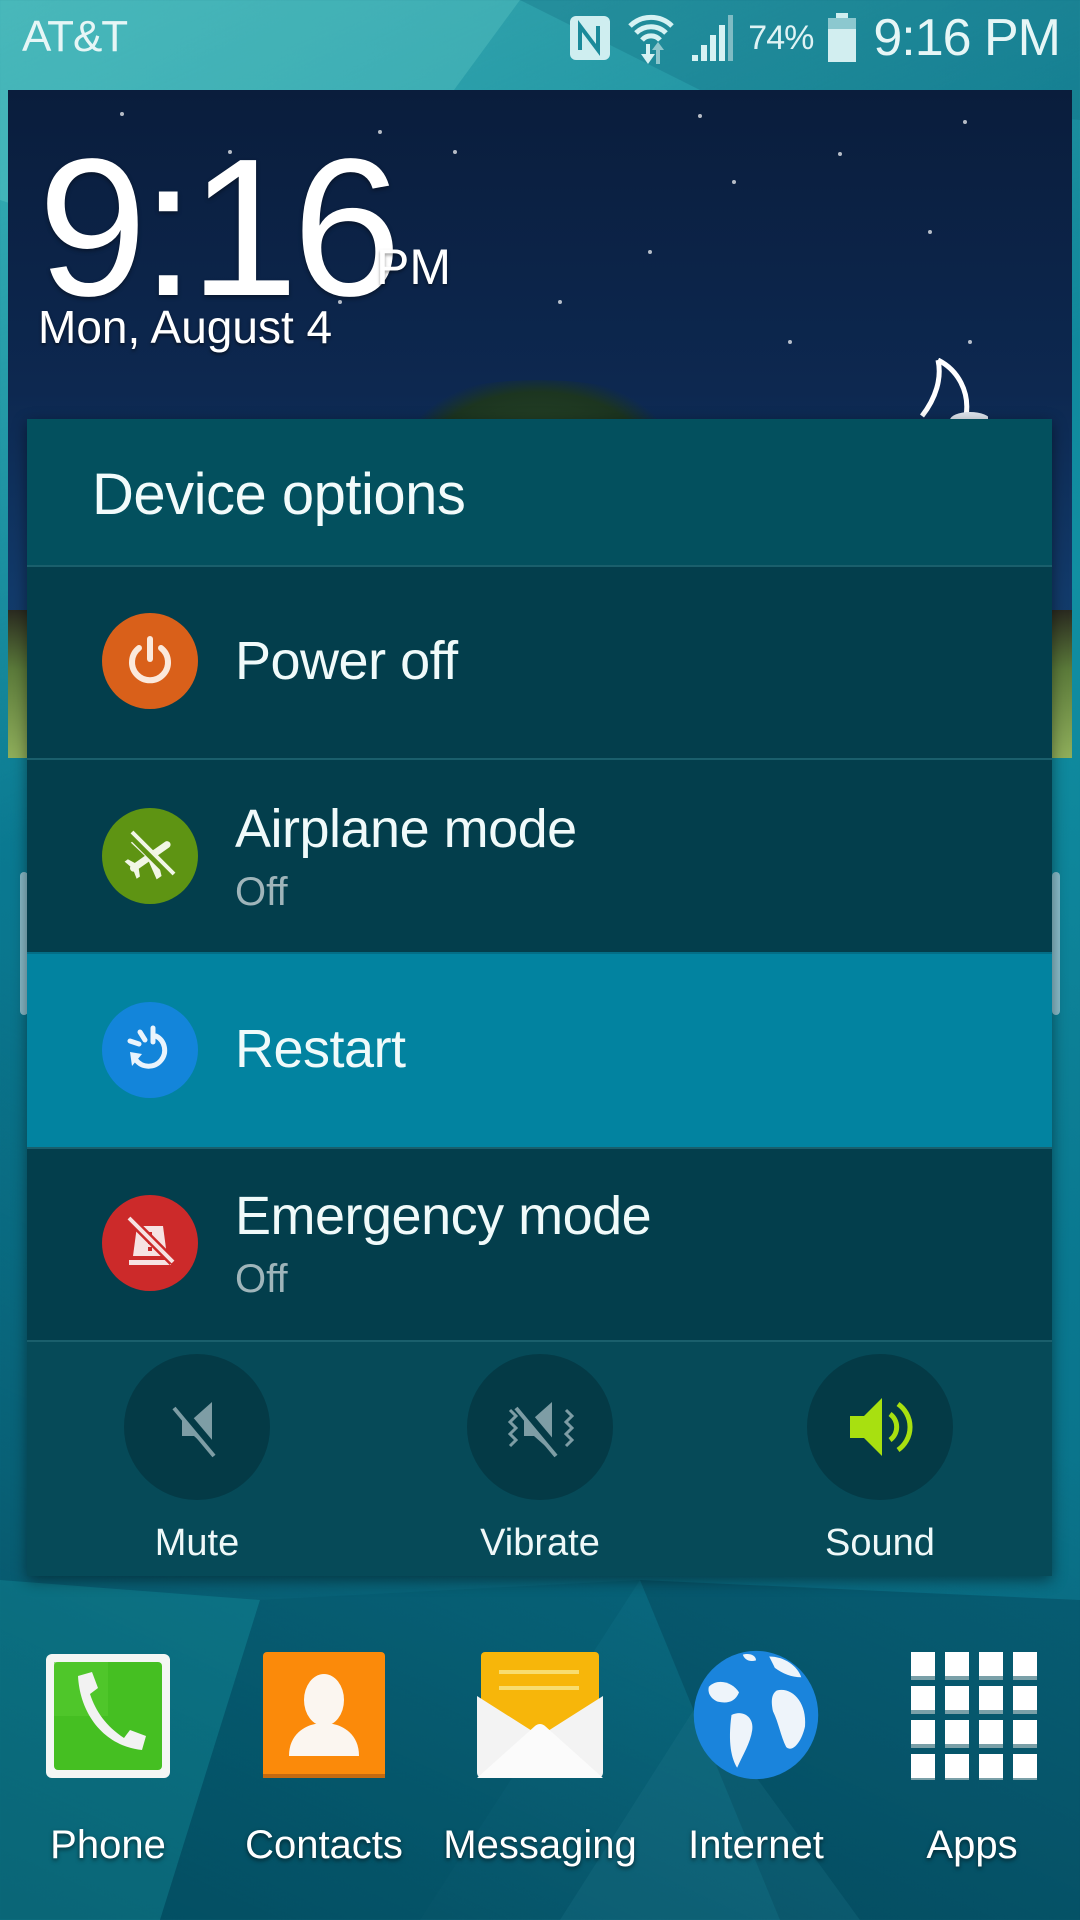  I want to click on option-airplane-mode: Airplane mode Off, so click(539, 855).